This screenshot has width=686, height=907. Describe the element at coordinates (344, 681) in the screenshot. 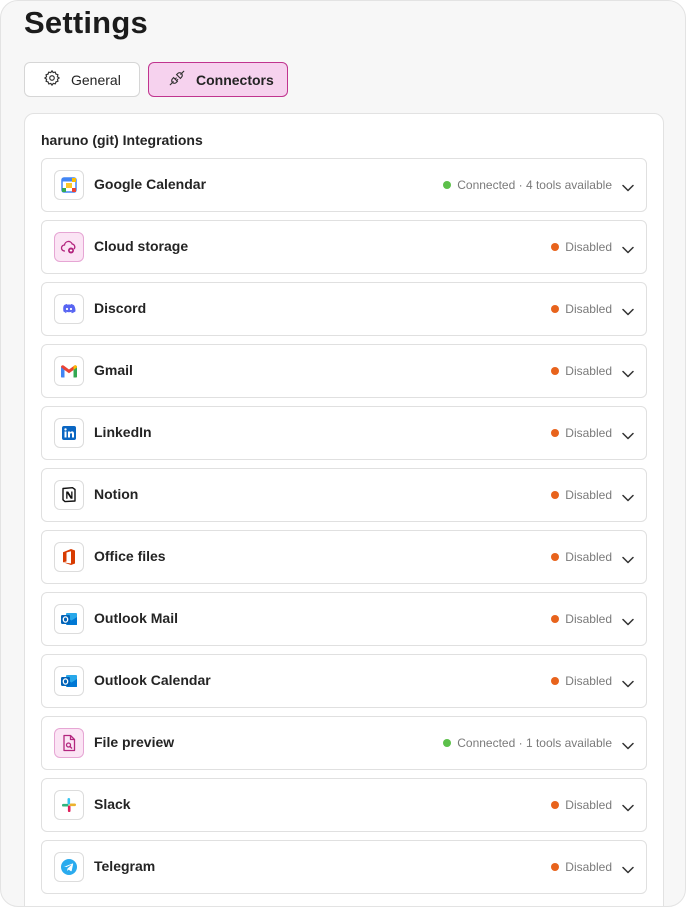

I see `connector-row-outlook-calendar: Outlook Calendar Disabled` at that location.